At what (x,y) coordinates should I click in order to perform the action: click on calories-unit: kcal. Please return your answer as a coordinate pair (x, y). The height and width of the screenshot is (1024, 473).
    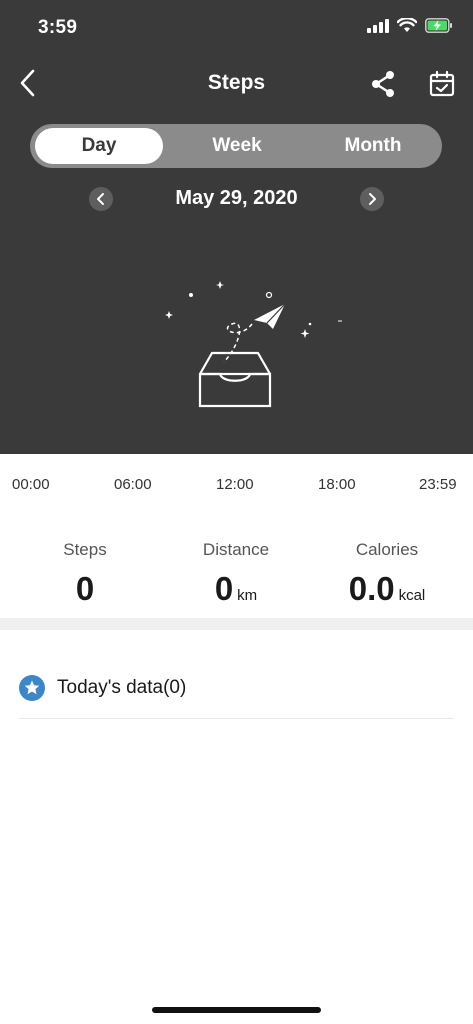
    Looking at the image, I should click on (412, 595).